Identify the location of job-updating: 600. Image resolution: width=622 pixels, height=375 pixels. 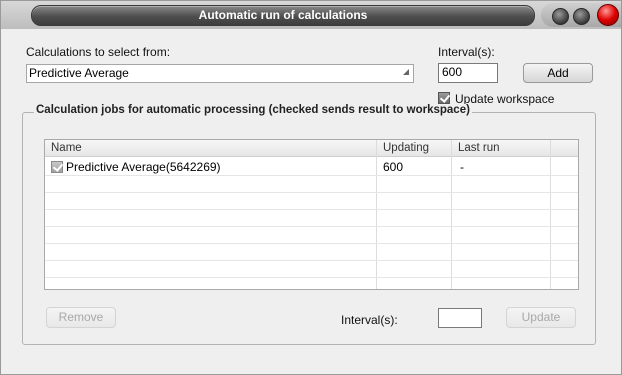
(393, 167).